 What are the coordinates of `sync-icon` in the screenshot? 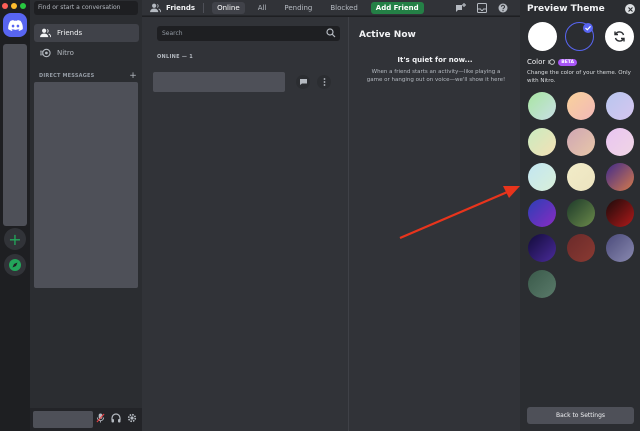 It's located at (619, 36).